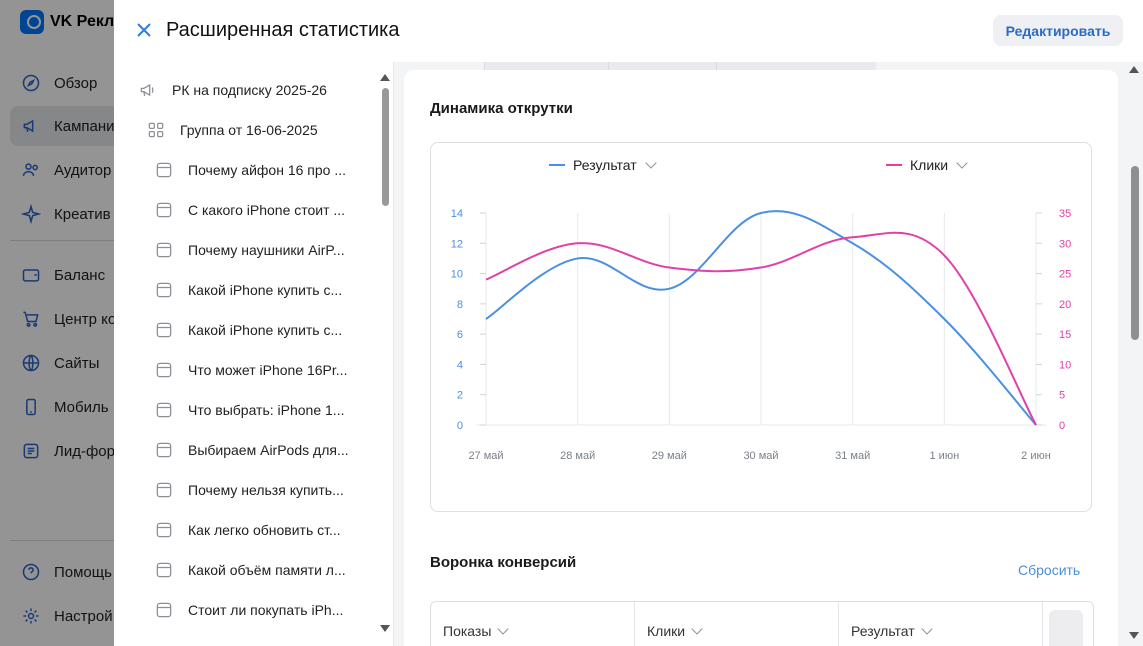 This screenshot has width=1143, height=646. Describe the element at coordinates (1049, 570) in the screenshot. I see `reset-link: Сбросить` at that location.